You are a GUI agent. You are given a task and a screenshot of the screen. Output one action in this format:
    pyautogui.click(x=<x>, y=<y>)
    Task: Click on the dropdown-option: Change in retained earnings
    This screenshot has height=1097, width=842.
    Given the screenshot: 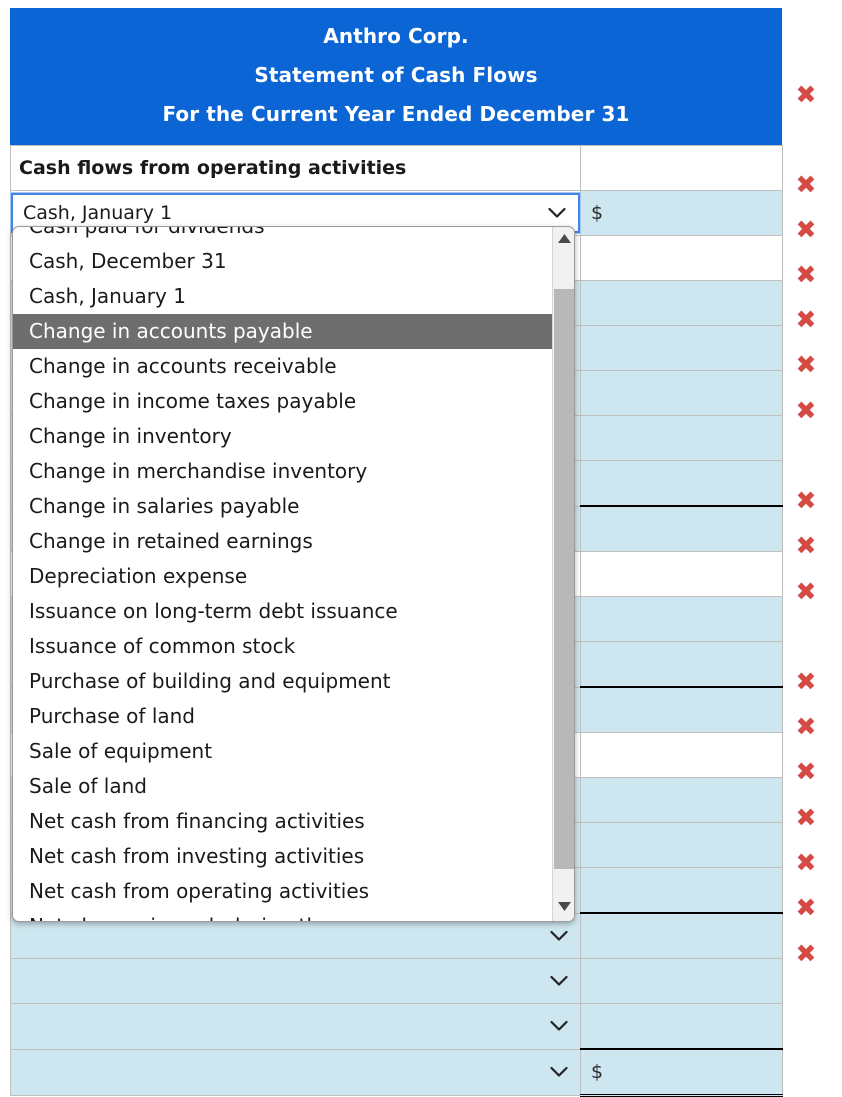 What is the action you would take?
    pyautogui.click(x=283, y=541)
    